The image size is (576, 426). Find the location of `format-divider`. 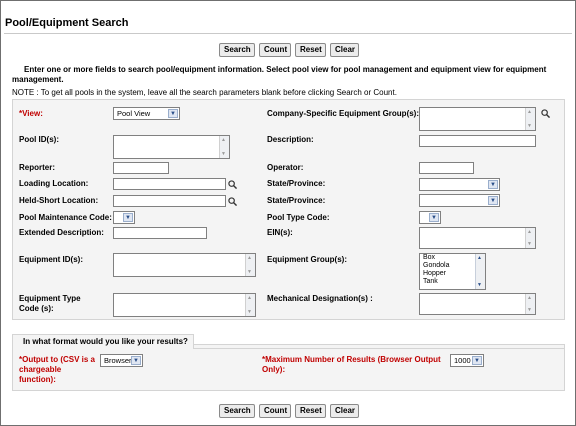

format-divider is located at coordinates (379, 348).